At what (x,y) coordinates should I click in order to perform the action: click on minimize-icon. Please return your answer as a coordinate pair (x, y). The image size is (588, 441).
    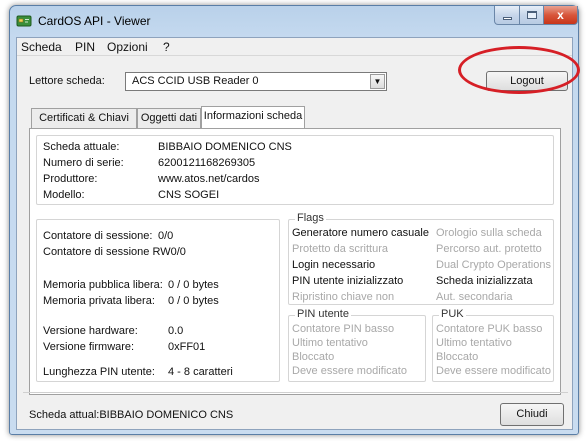
    Looking at the image, I should click on (507, 18).